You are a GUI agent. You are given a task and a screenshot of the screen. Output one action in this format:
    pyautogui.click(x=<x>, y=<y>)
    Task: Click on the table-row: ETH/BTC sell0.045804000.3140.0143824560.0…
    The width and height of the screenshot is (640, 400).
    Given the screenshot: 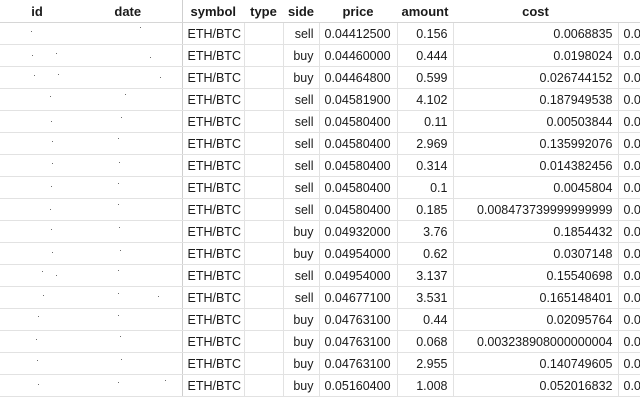 What is the action you would take?
    pyautogui.click(x=320, y=165)
    